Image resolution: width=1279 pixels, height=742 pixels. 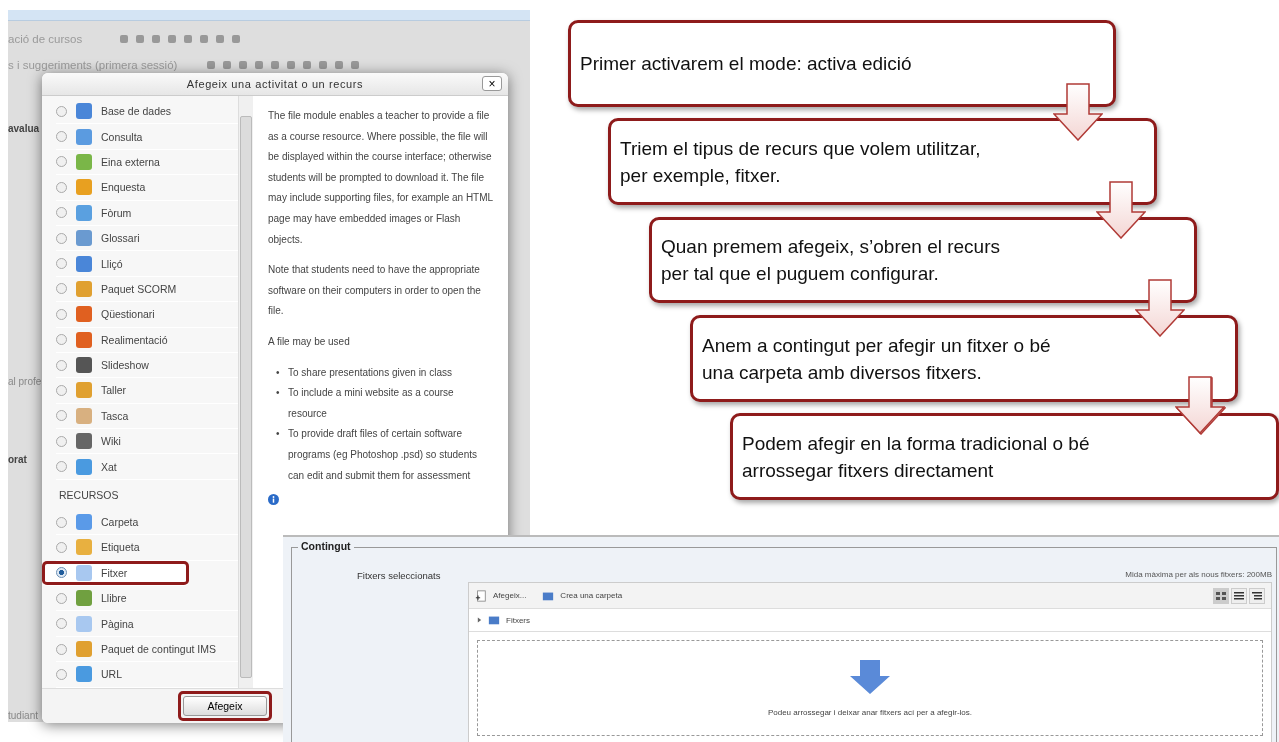 I want to click on module-option: Taller, so click(x=147, y=391).